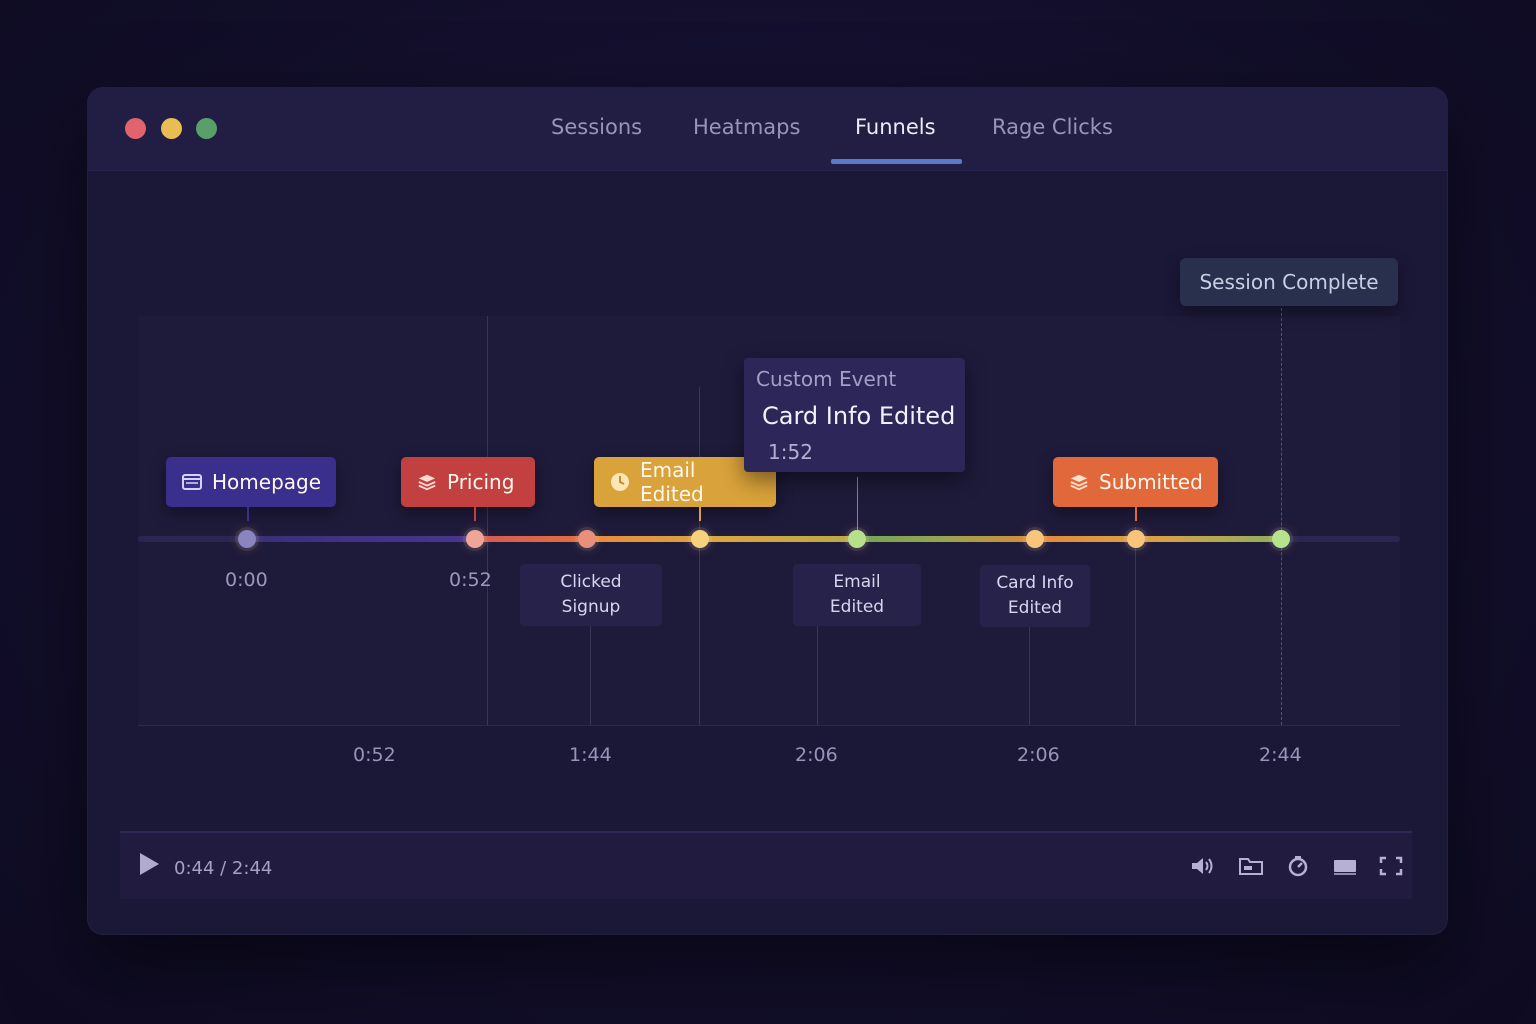  I want to click on playback-time: 0:44 / 2:44, so click(223, 868).